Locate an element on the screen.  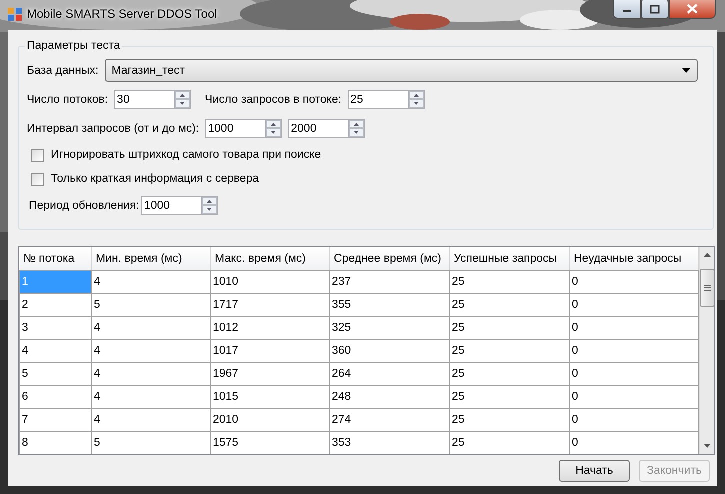
scrollbar is located at coordinates (706, 350).